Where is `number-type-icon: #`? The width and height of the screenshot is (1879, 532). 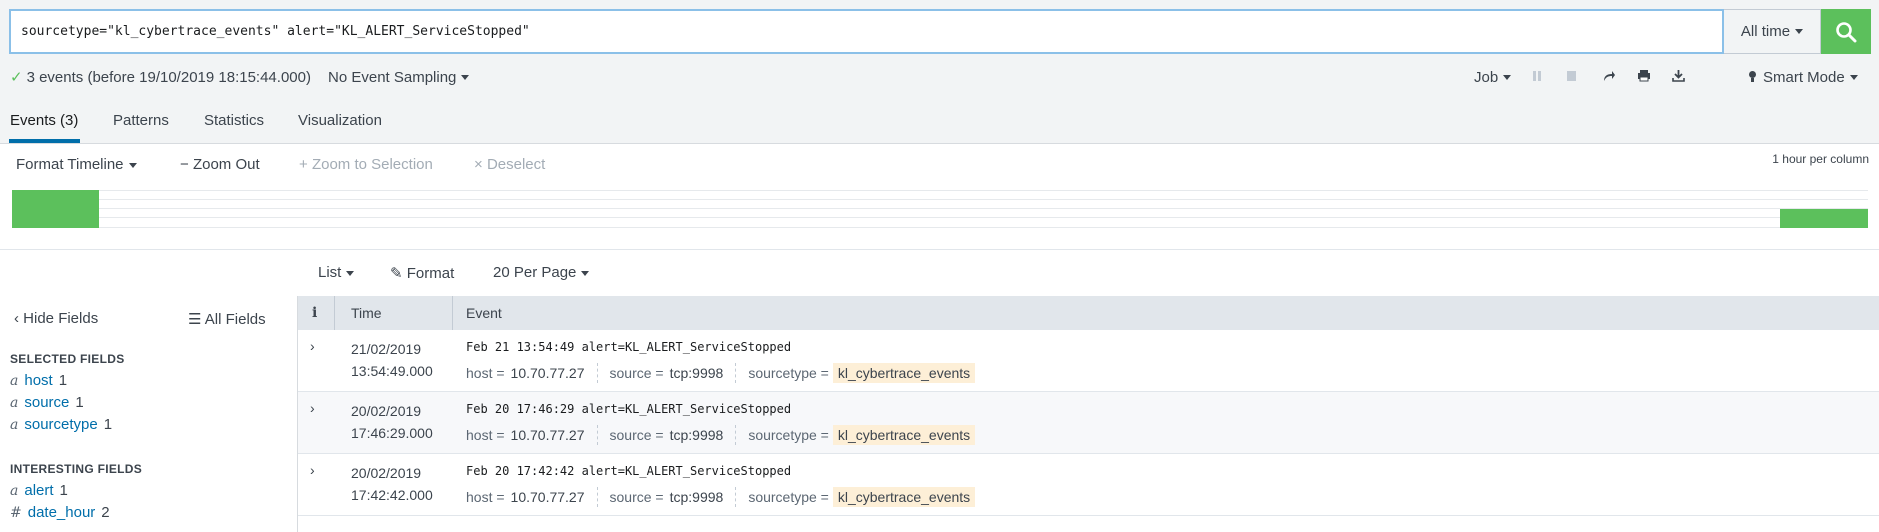
number-type-icon: # is located at coordinates (16, 513).